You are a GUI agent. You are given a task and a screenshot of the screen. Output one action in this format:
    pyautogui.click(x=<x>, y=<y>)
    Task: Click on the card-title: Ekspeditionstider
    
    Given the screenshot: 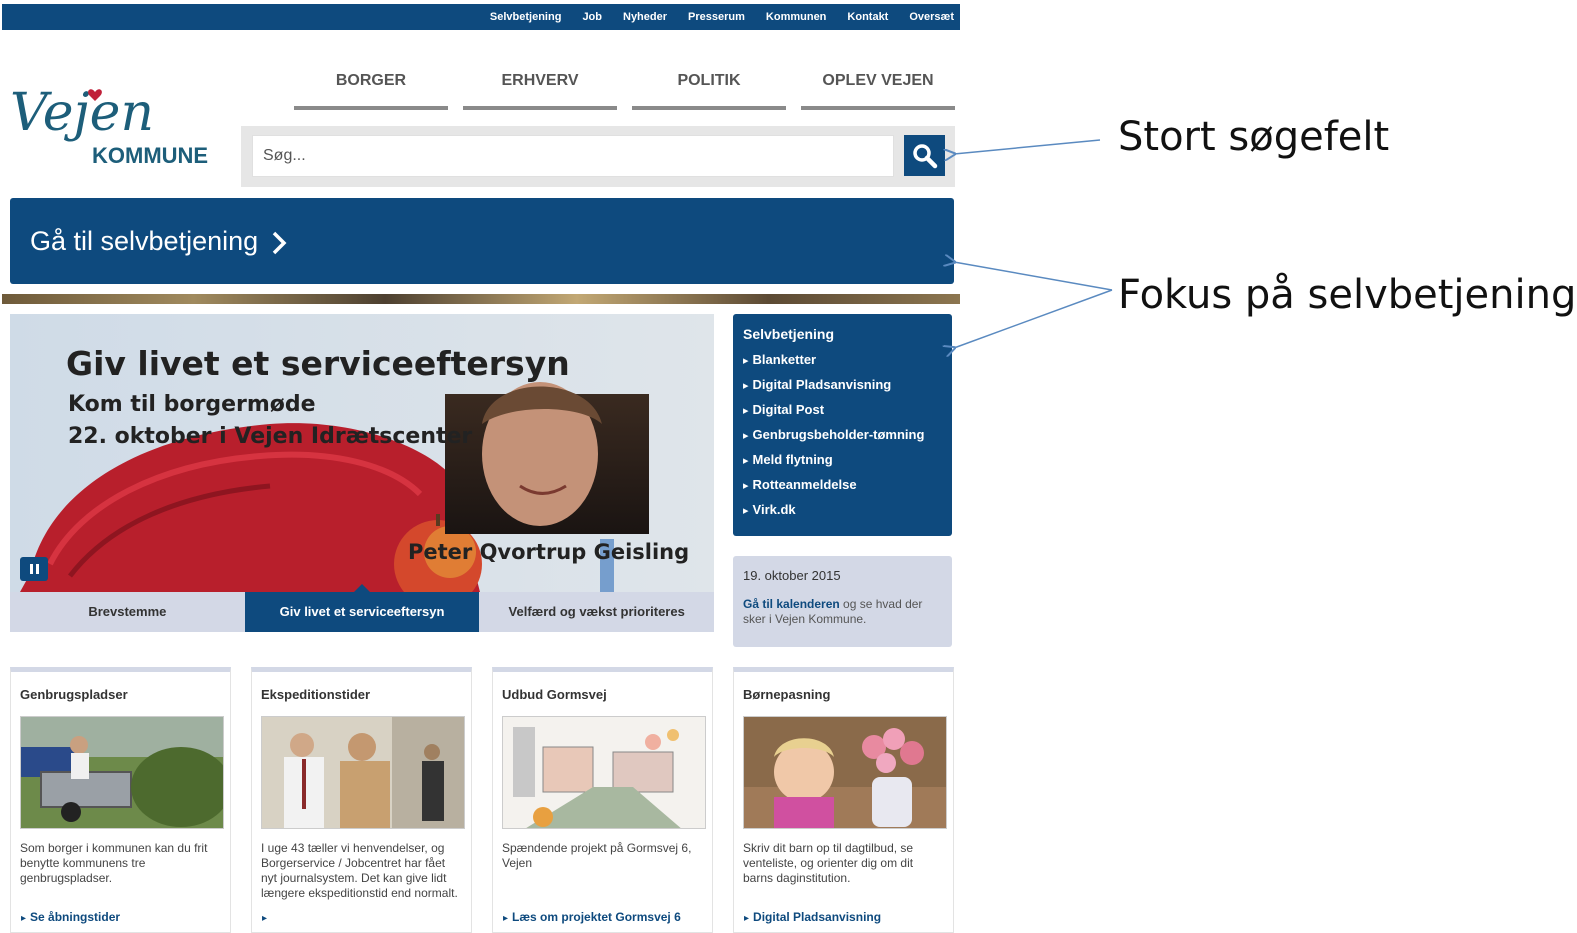 What is the action you would take?
    pyautogui.click(x=316, y=694)
    